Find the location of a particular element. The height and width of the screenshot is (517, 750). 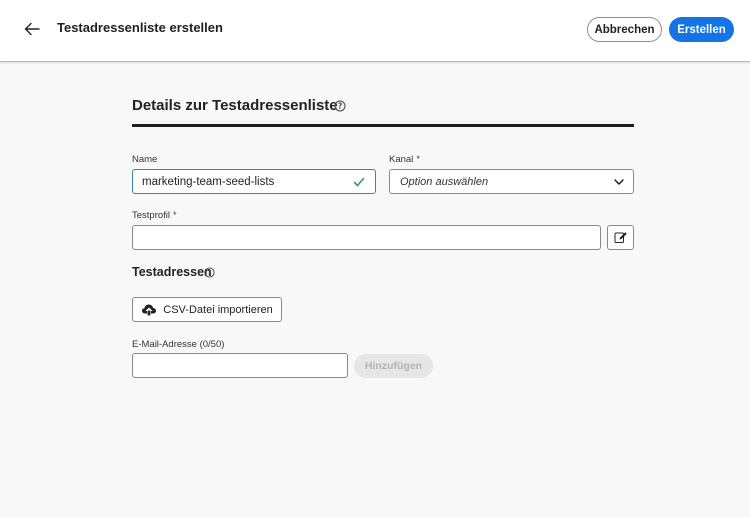

edit-icon is located at coordinates (620, 237).